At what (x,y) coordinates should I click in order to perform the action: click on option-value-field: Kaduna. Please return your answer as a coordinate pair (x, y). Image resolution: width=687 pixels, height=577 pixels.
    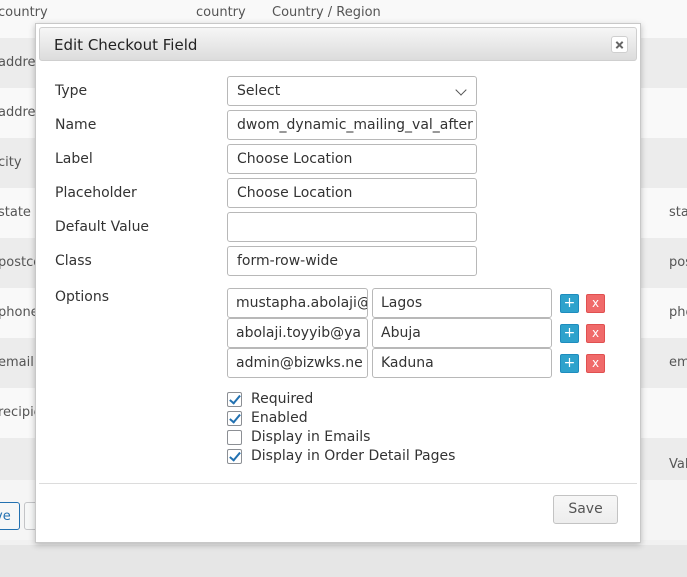
    Looking at the image, I should click on (462, 363).